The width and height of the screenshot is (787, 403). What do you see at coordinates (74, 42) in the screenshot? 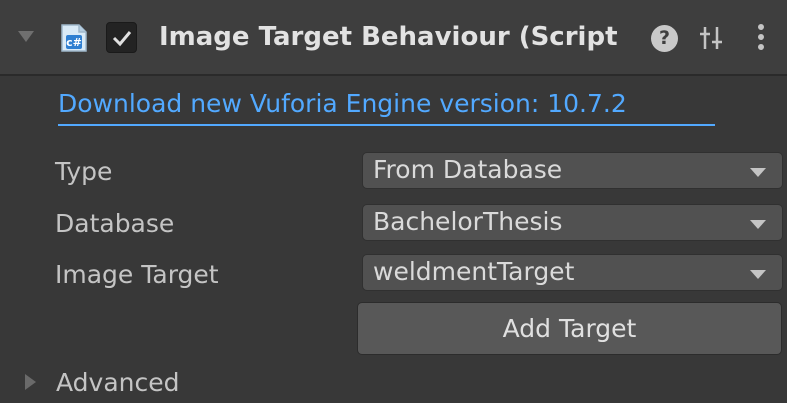
I see `svg-text: c#` at bounding box center [74, 42].